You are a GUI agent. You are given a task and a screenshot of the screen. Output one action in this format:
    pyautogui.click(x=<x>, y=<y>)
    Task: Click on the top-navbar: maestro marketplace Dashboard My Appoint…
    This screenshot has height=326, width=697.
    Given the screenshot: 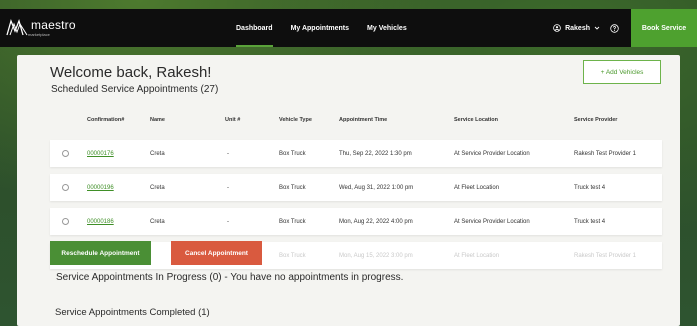 What is the action you would take?
    pyautogui.click(x=348, y=28)
    